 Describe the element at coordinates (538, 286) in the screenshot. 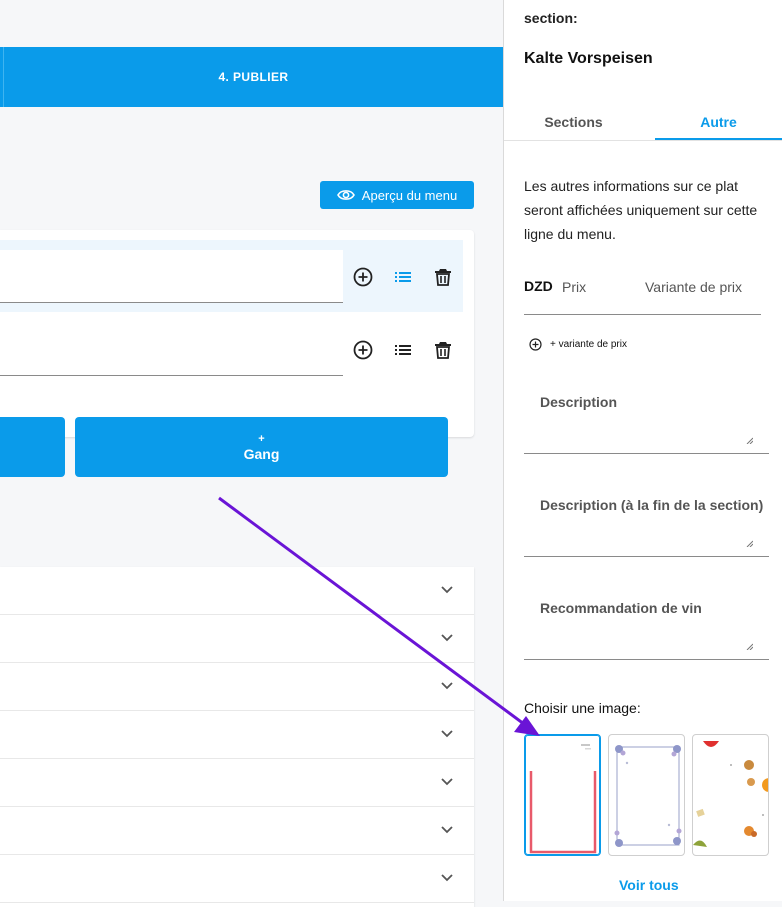

I see `currency-label: DZD` at that location.